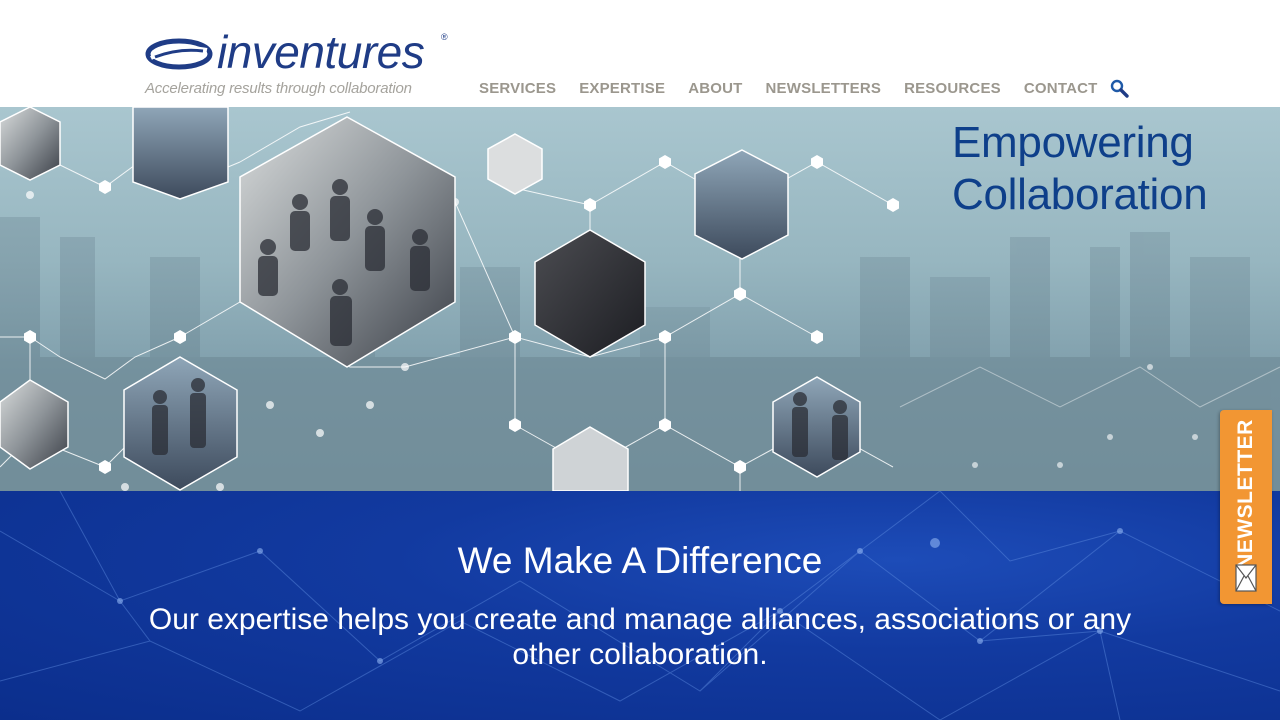  I want to click on hero-title-line2: Collaboration, so click(1080, 194).